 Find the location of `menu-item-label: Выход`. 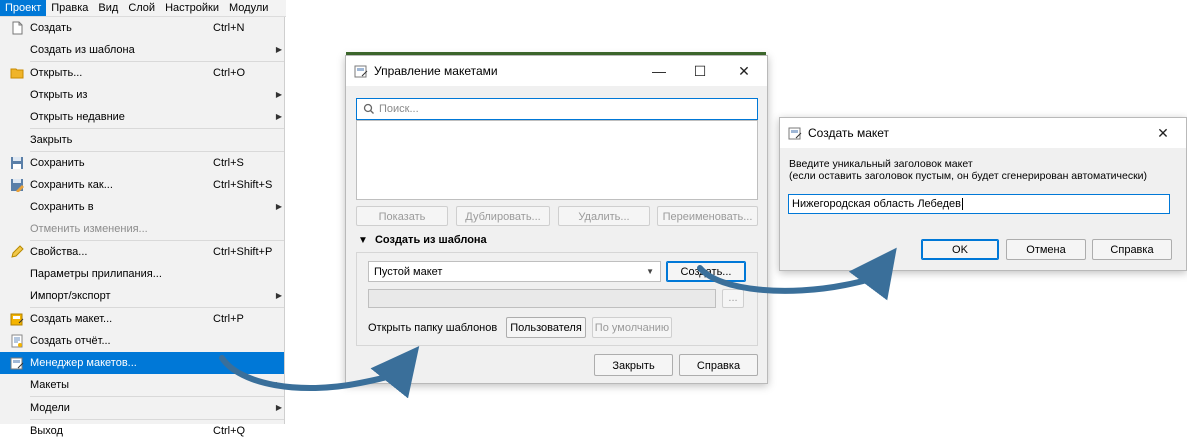

menu-item-label: Выход is located at coordinates (46, 431).